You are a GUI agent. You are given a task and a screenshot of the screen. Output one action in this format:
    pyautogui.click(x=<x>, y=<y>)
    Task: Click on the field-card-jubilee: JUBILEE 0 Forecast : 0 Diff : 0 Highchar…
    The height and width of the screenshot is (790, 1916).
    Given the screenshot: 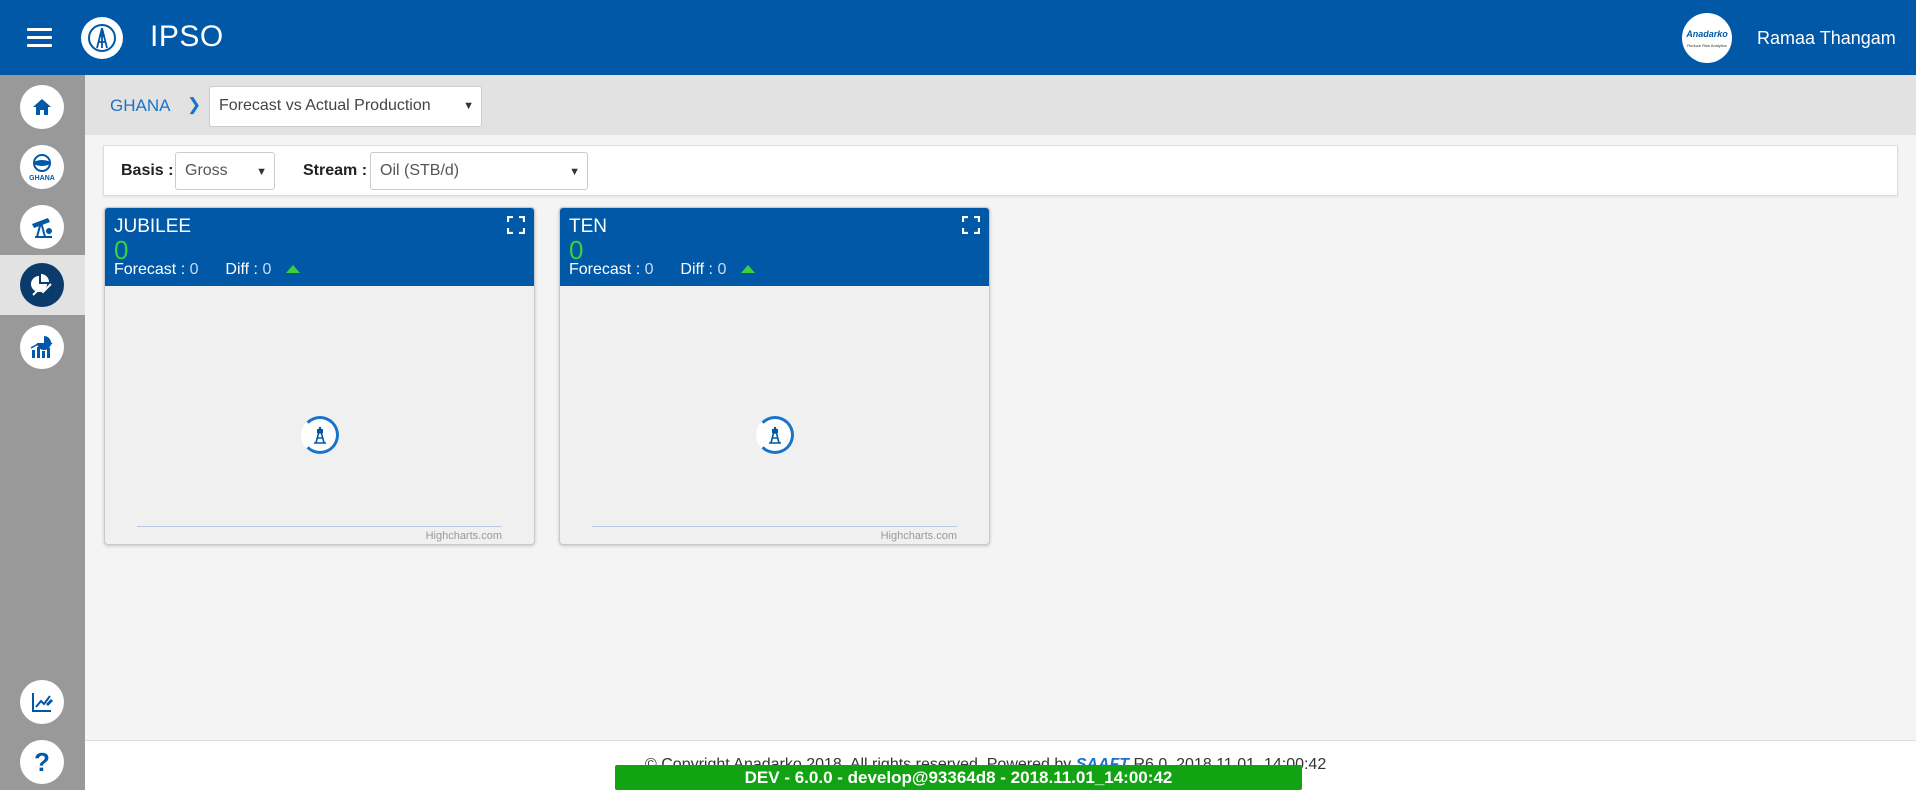 What is the action you would take?
    pyautogui.click(x=319, y=376)
    